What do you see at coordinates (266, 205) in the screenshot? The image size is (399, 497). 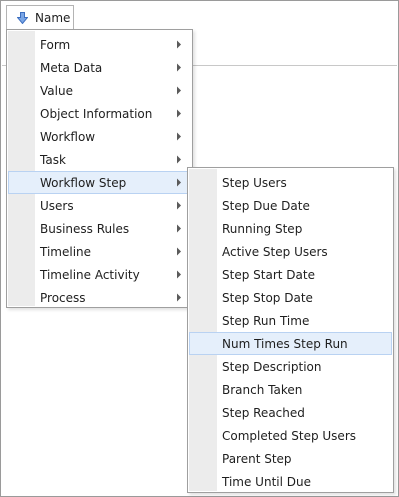 I see `menu-item-label: Step Due Date` at bounding box center [266, 205].